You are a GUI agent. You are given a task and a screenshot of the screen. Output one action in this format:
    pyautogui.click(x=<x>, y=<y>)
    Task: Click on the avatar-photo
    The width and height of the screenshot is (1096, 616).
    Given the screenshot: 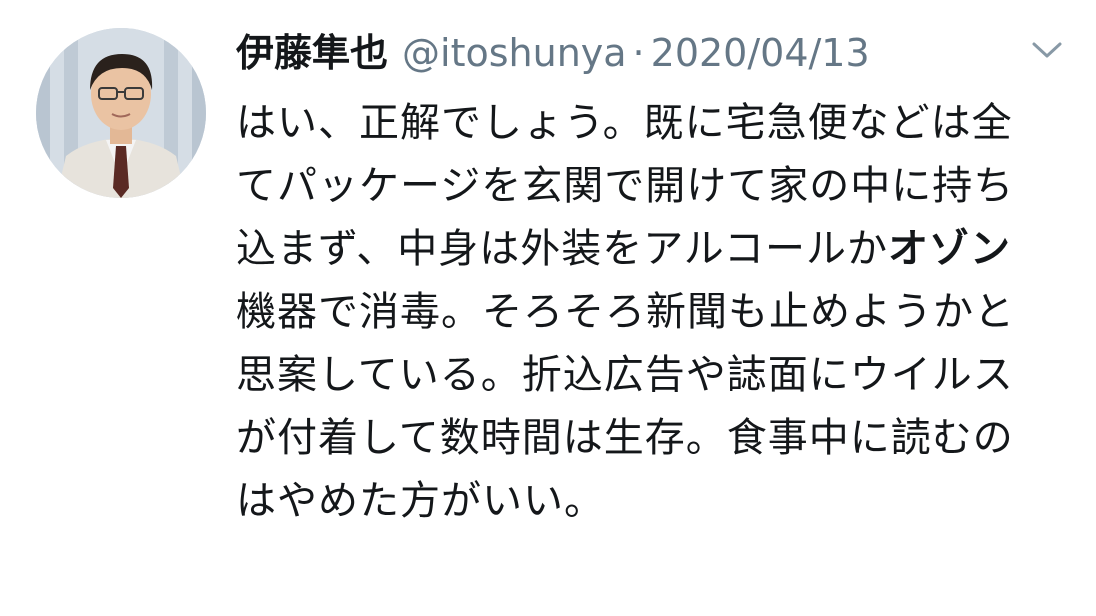 What is the action you would take?
    pyautogui.click(x=121, y=113)
    